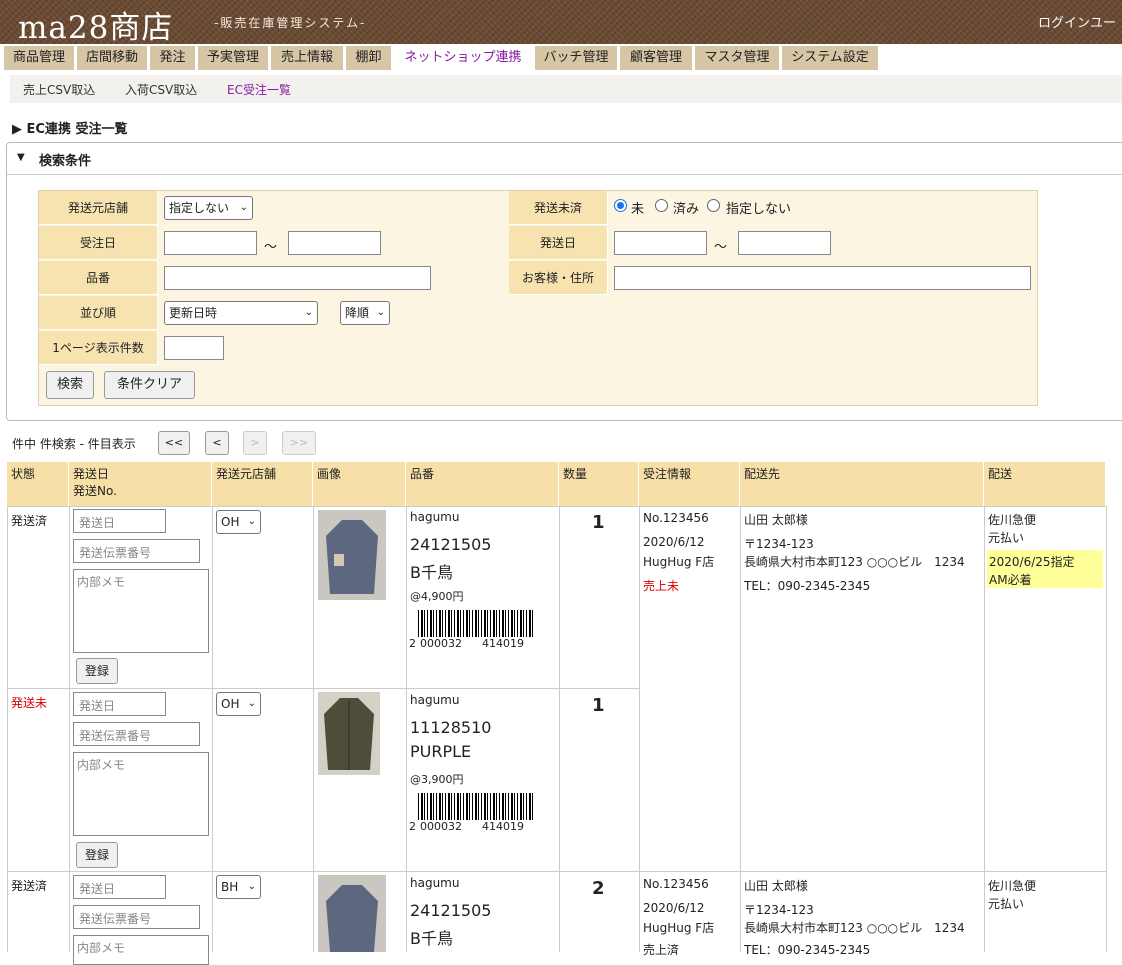  What do you see at coordinates (476, 623) in the screenshot?
I see `barcode-image` at bounding box center [476, 623].